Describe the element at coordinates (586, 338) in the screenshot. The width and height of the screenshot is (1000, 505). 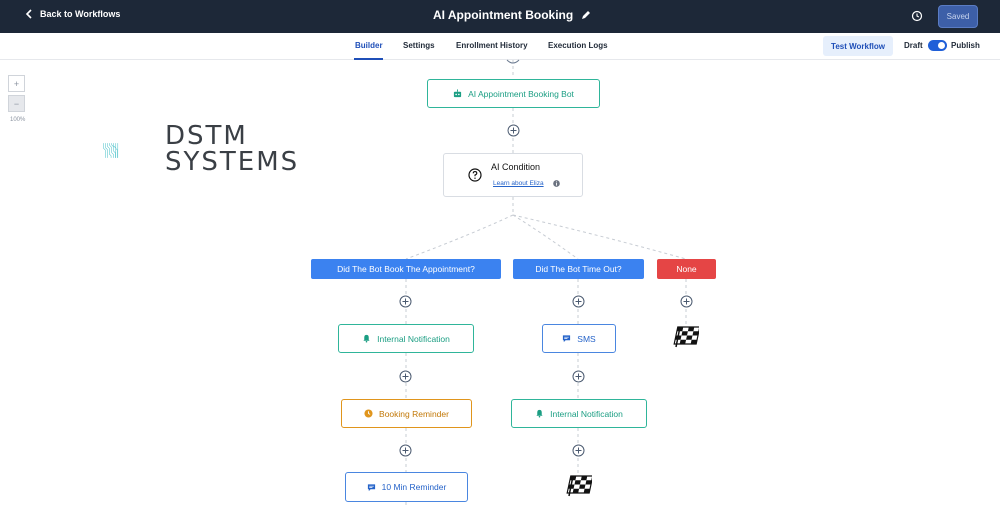
I see `node-label: SMS` at that location.